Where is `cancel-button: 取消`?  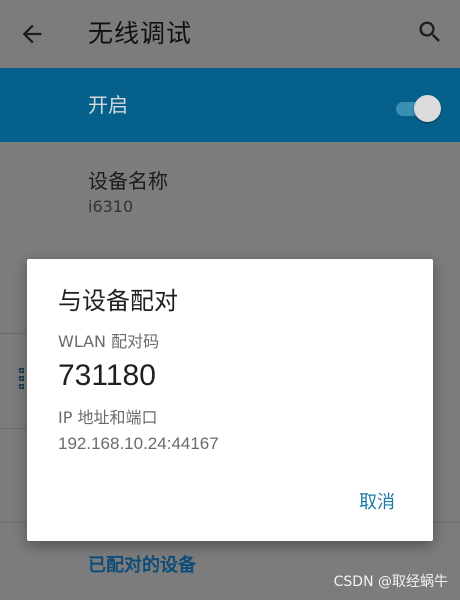 cancel-button: 取消 is located at coordinates (377, 503).